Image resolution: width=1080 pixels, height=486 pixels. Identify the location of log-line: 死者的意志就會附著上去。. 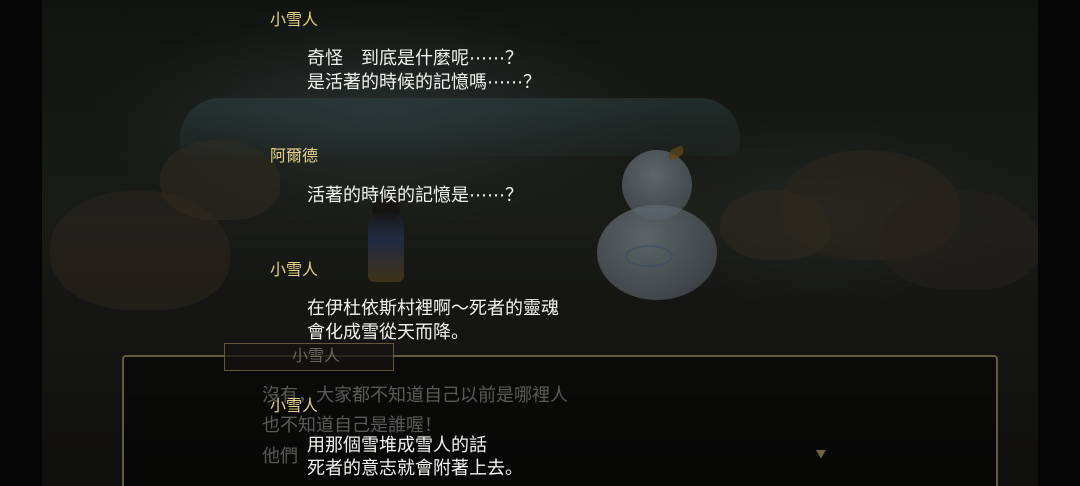
(415, 468).